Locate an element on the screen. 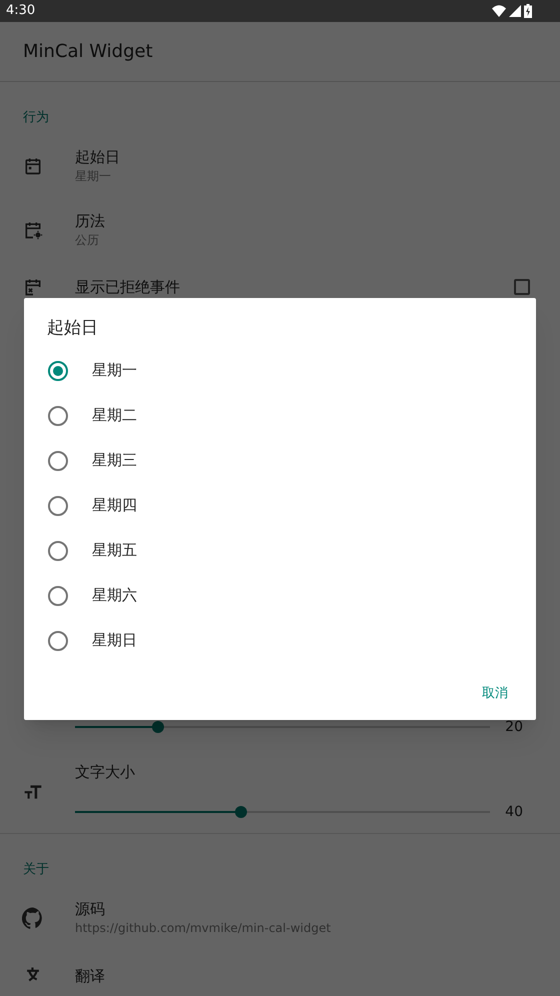 The width and height of the screenshot is (560, 996). calendar-x-icon is located at coordinates (32, 287).